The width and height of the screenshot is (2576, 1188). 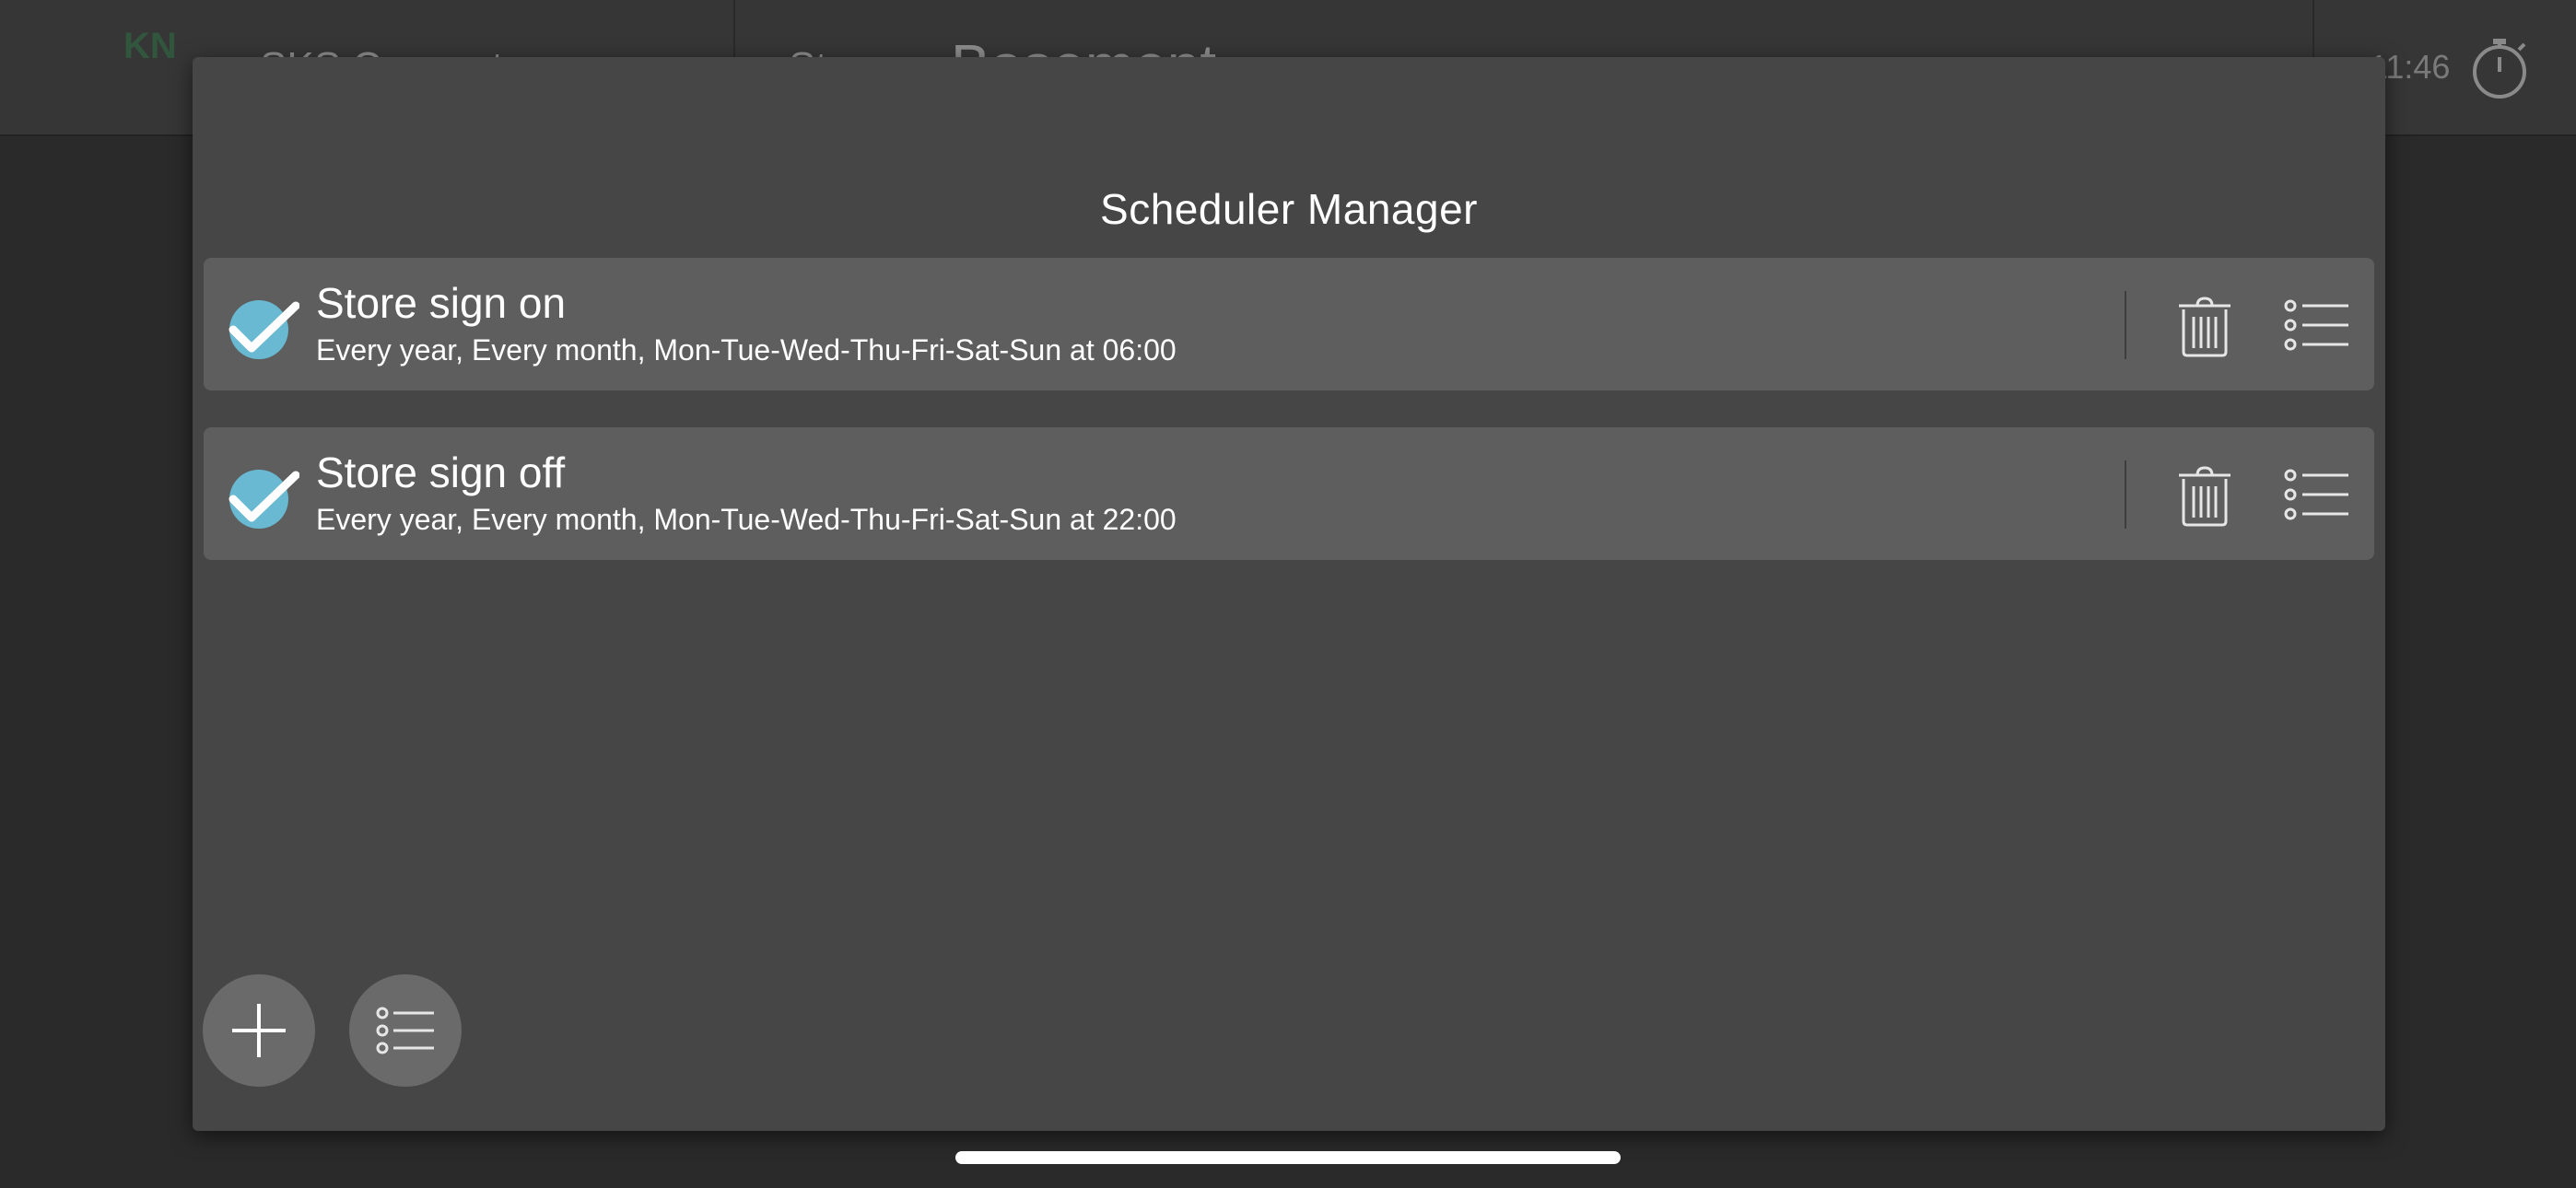 I want to click on stopwatch-icon, so click(x=2499, y=67).